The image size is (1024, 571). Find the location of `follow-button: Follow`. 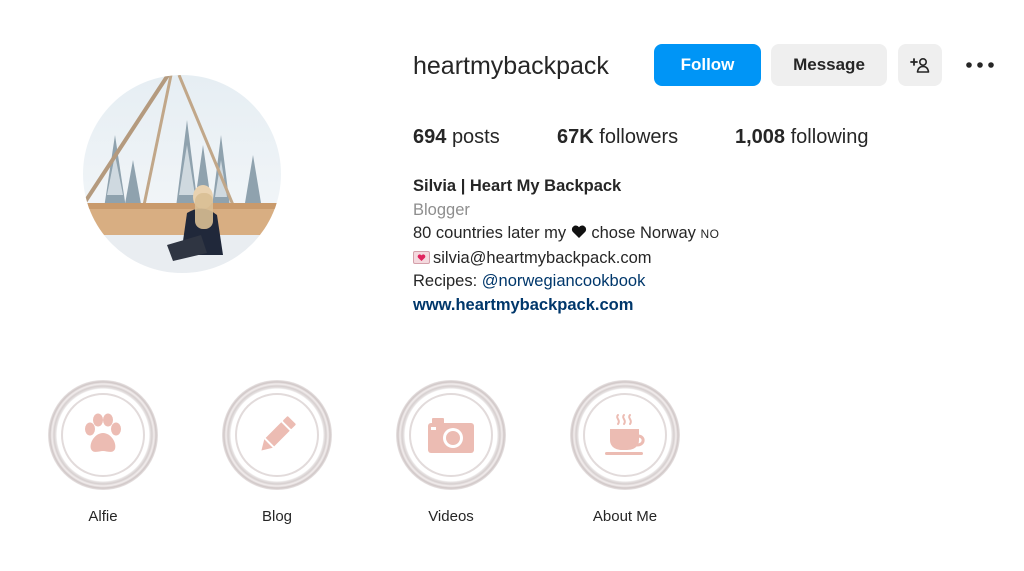

follow-button: Follow is located at coordinates (707, 65).